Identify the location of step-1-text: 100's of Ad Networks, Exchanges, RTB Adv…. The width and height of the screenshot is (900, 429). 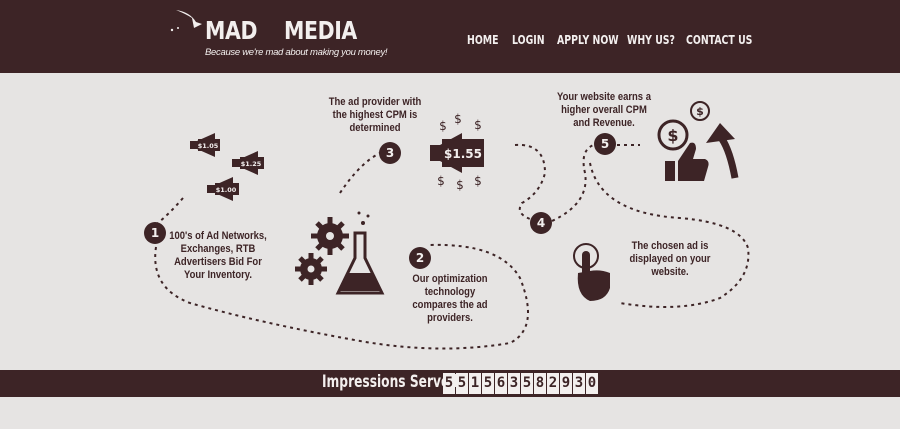
(218, 255).